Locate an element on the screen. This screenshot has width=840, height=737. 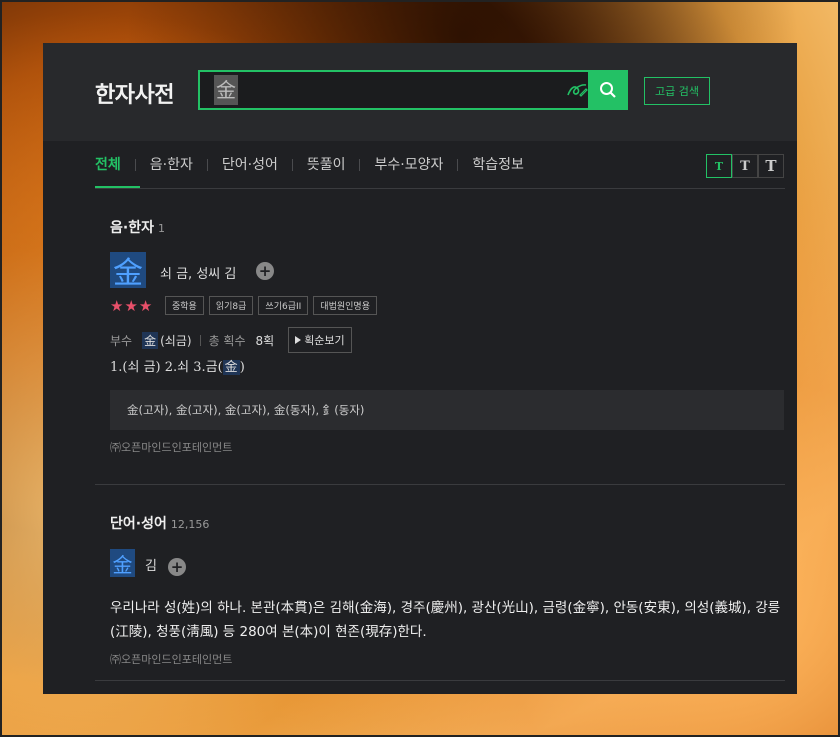
search-icon is located at coordinates (608, 90).